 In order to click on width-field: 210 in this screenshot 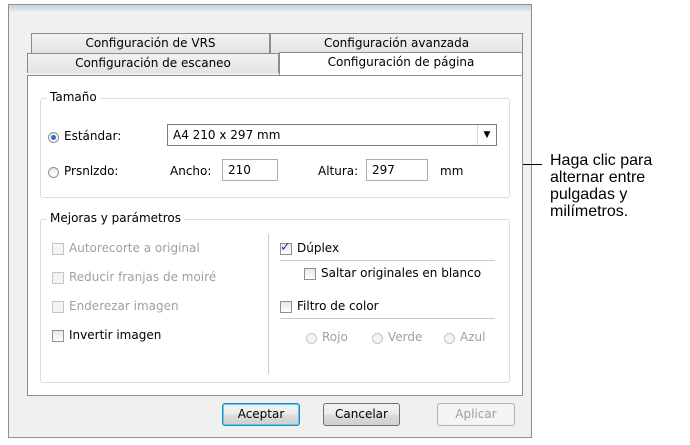, I will do `click(250, 170)`.